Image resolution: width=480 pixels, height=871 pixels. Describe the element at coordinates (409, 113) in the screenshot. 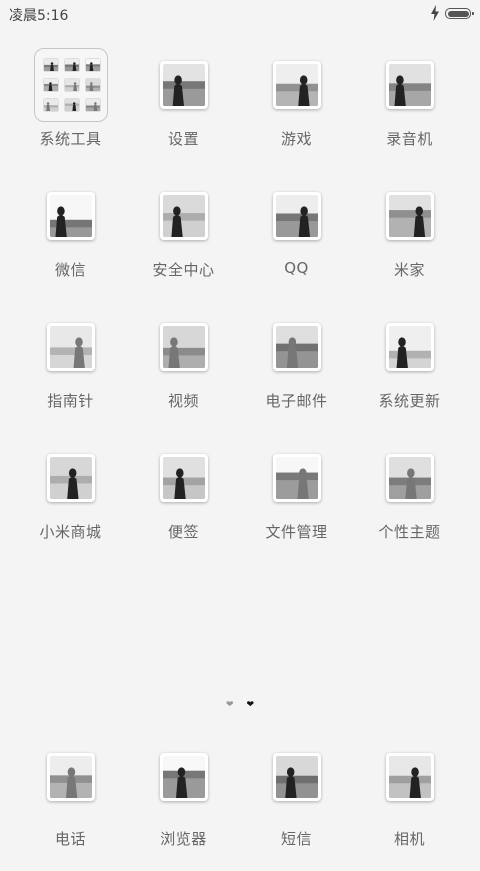

I see `app-recorder: 录音机` at that location.